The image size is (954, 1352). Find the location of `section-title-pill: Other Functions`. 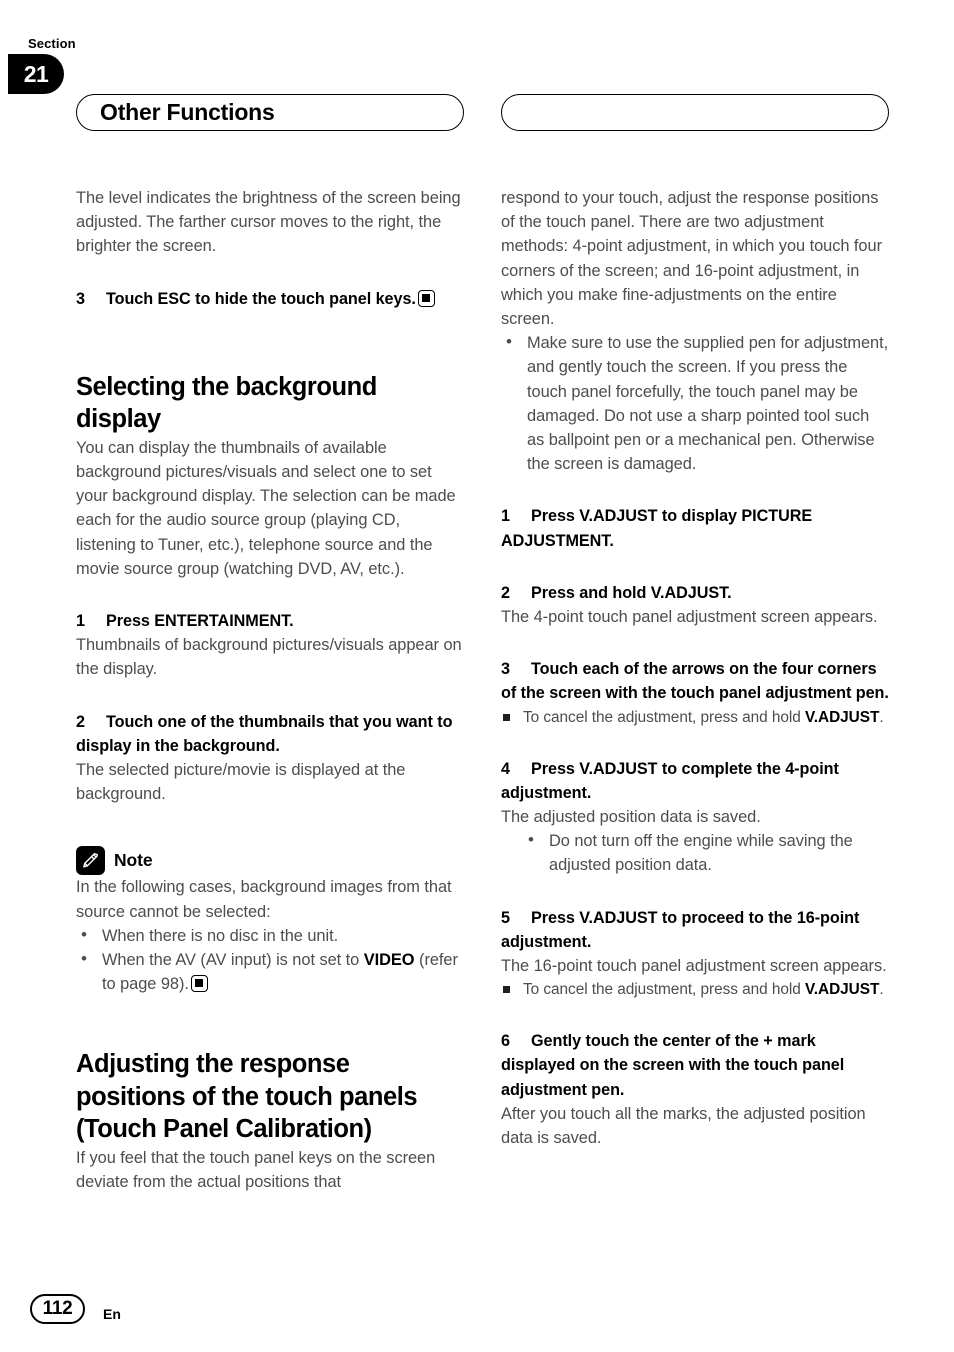

section-title-pill: Other Functions is located at coordinates (270, 112).